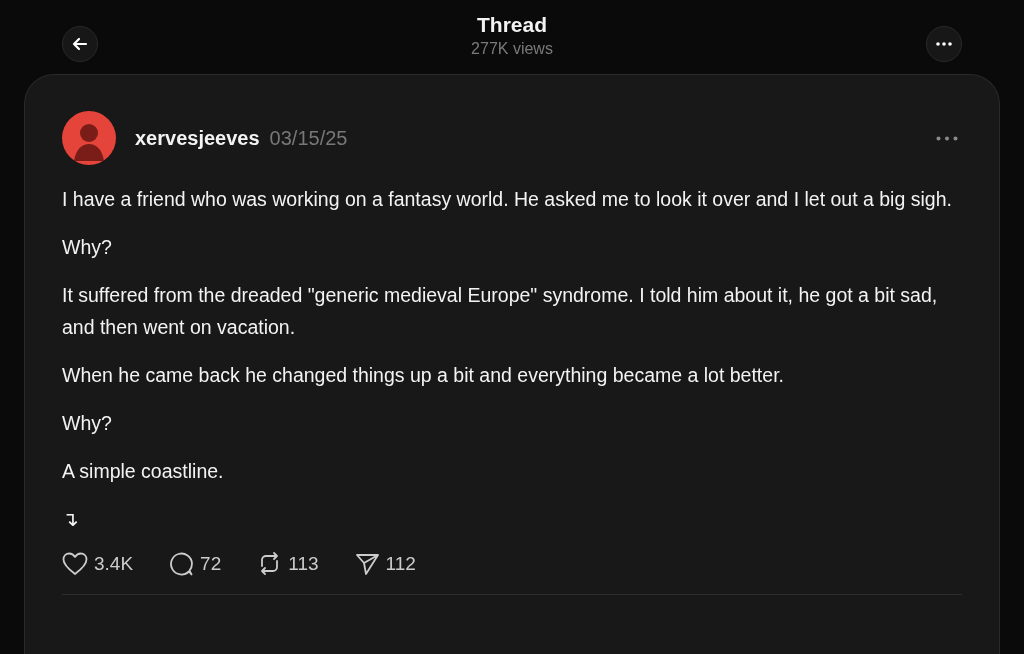  I want to click on more-button, so click(944, 44).